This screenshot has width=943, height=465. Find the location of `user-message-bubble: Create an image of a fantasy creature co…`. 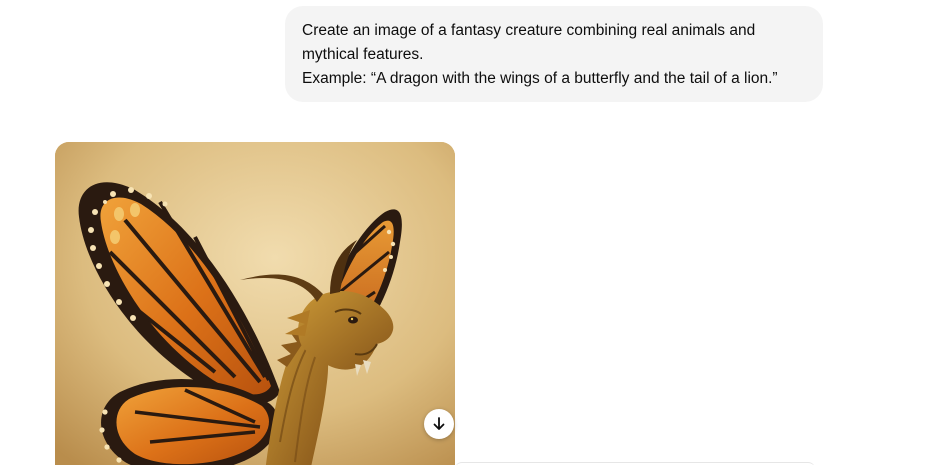

user-message-bubble: Create an image of a fantasy creature co… is located at coordinates (554, 54).